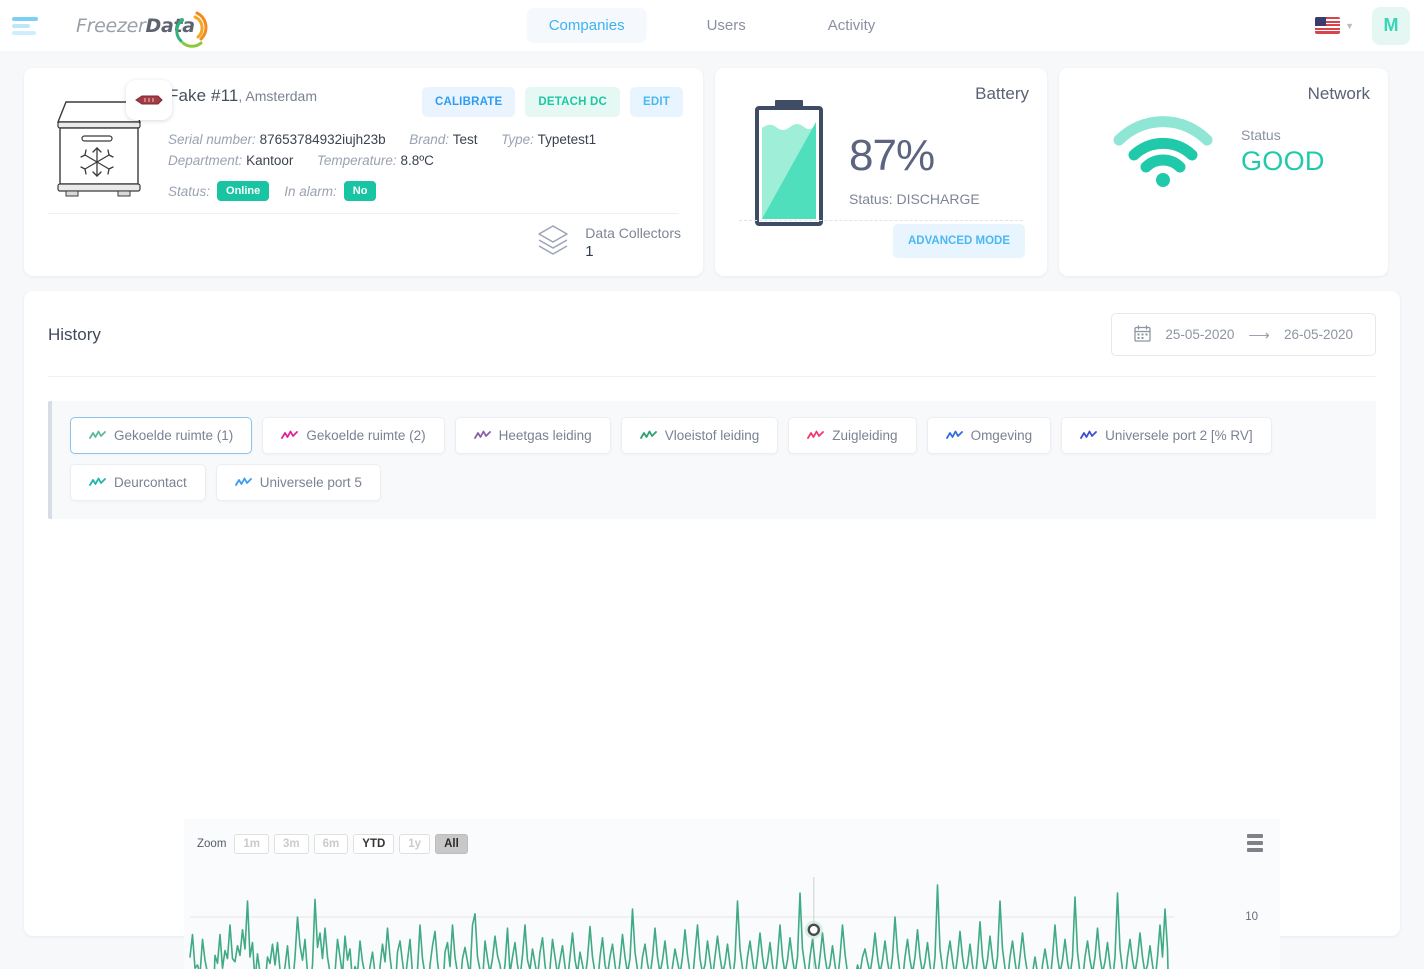 The width and height of the screenshot is (1424, 969). I want to click on device-status-row: Status: Online In alarm: No, so click(425, 191).